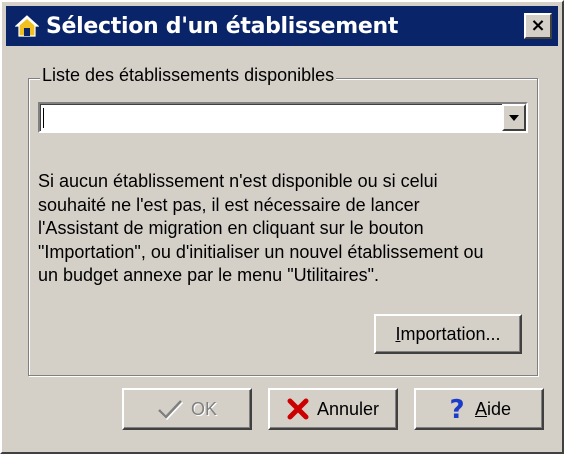  What do you see at coordinates (27, 26) in the screenshot?
I see `house-icon` at bounding box center [27, 26].